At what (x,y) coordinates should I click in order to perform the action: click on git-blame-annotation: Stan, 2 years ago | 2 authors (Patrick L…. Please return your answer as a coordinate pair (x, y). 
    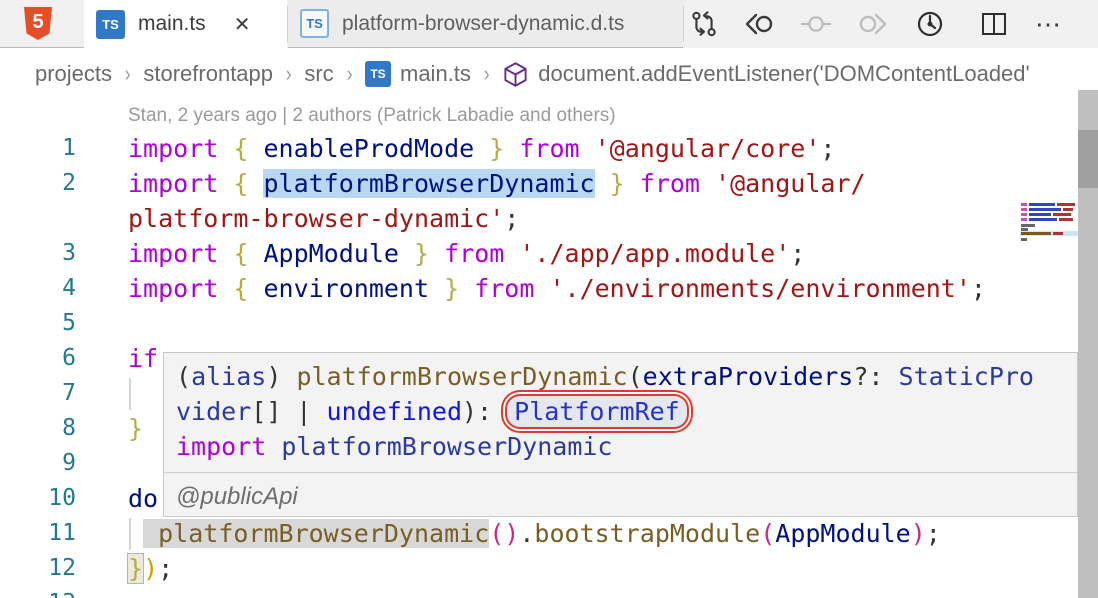
    Looking at the image, I should click on (372, 115).